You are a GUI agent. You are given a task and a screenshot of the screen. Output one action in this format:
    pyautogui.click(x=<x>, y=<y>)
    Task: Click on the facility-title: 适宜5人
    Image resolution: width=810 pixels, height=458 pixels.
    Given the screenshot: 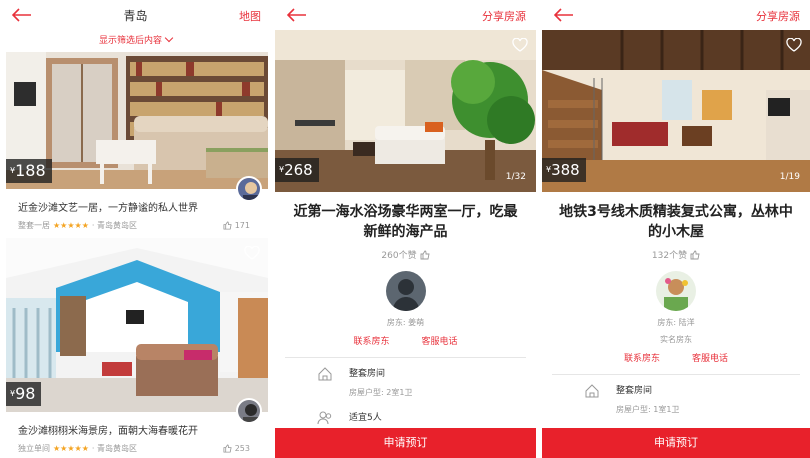 What is the action you would take?
    pyautogui.click(x=365, y=418)
    